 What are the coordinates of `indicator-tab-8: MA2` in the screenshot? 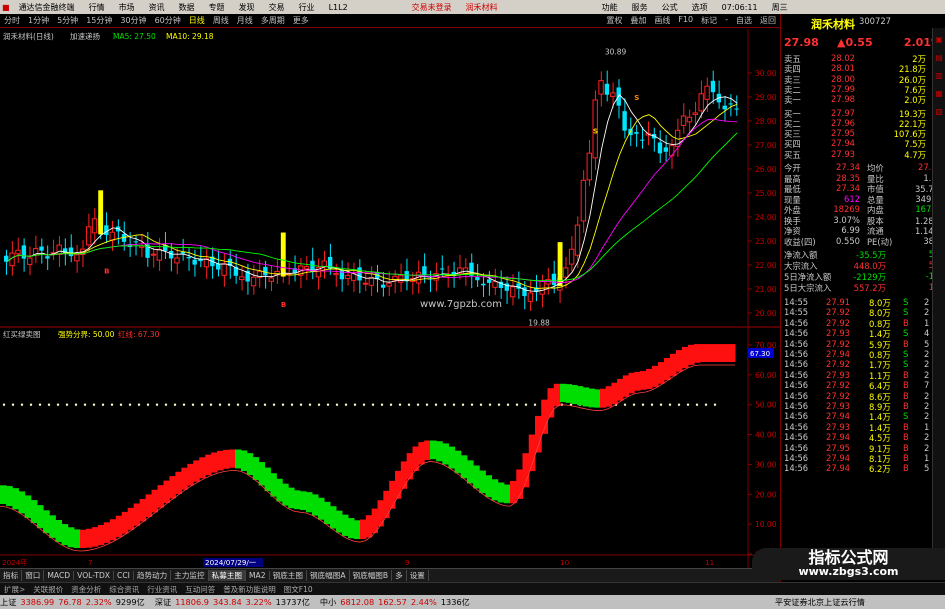 It's located at (258, 575).